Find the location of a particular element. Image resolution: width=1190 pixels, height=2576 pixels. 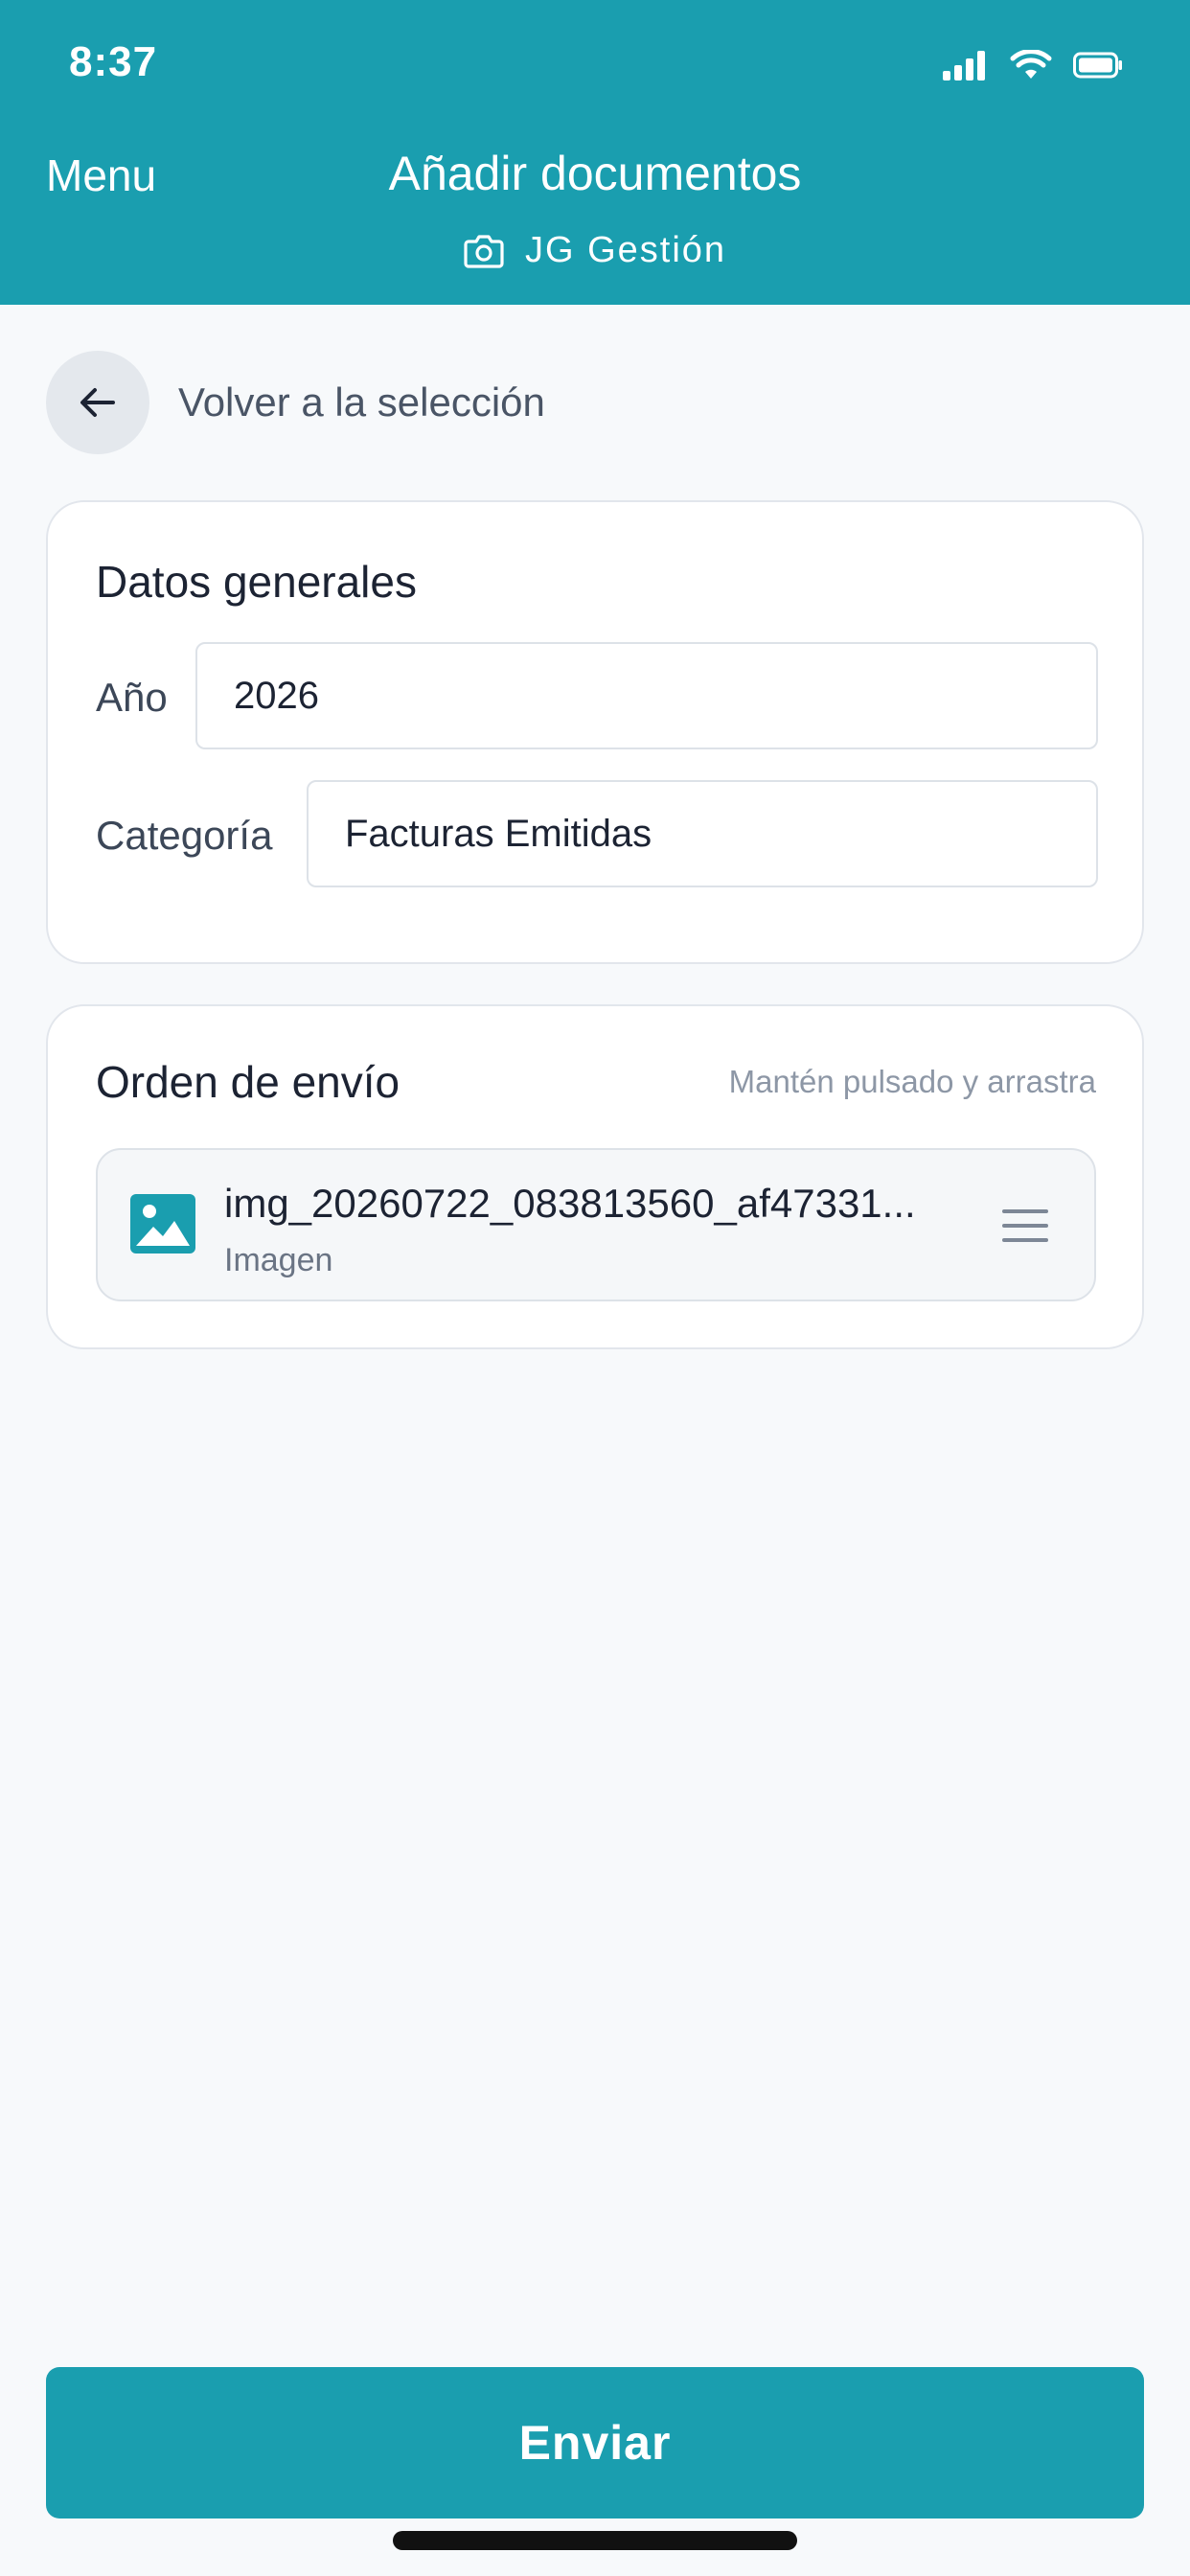

header-bar: 8:37 Menu Añadir documentos JG Gestión is located at coordinates (595, 152).